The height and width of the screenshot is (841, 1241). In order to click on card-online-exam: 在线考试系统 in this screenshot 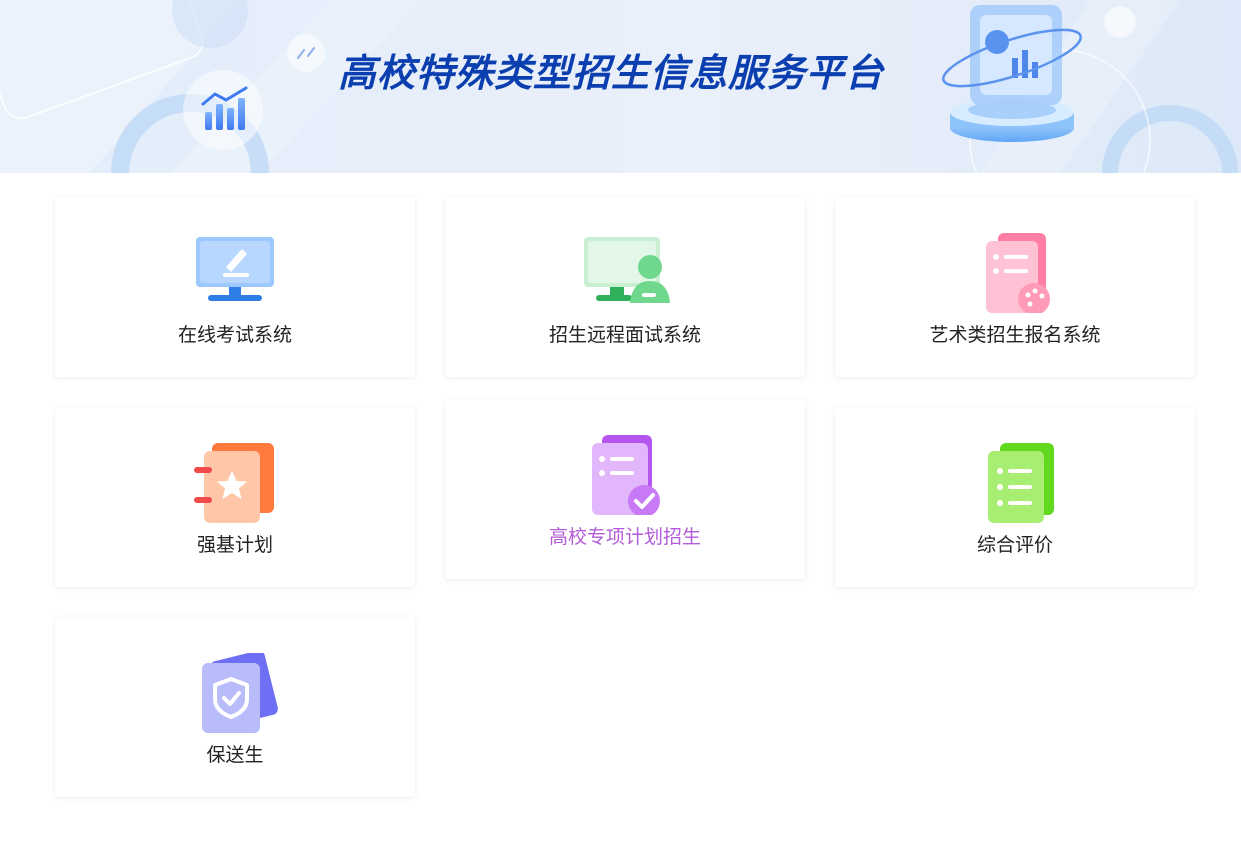, I will do `click(235, 287)`.